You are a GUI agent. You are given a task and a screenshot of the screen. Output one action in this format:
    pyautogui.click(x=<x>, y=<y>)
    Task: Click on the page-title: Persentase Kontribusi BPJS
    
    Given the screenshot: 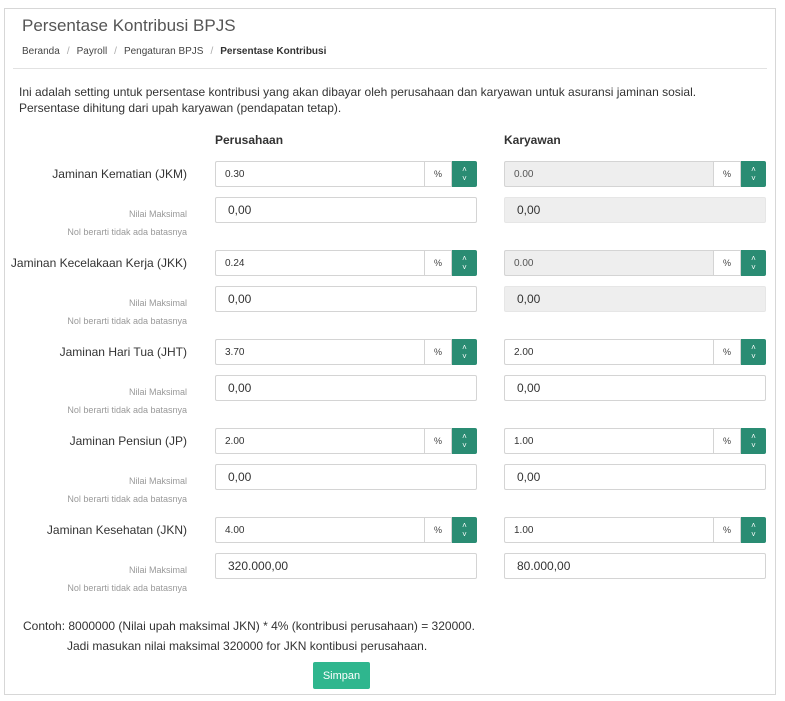 What is the action you would take?
    pyautogui.click(x=129, y=25)
    